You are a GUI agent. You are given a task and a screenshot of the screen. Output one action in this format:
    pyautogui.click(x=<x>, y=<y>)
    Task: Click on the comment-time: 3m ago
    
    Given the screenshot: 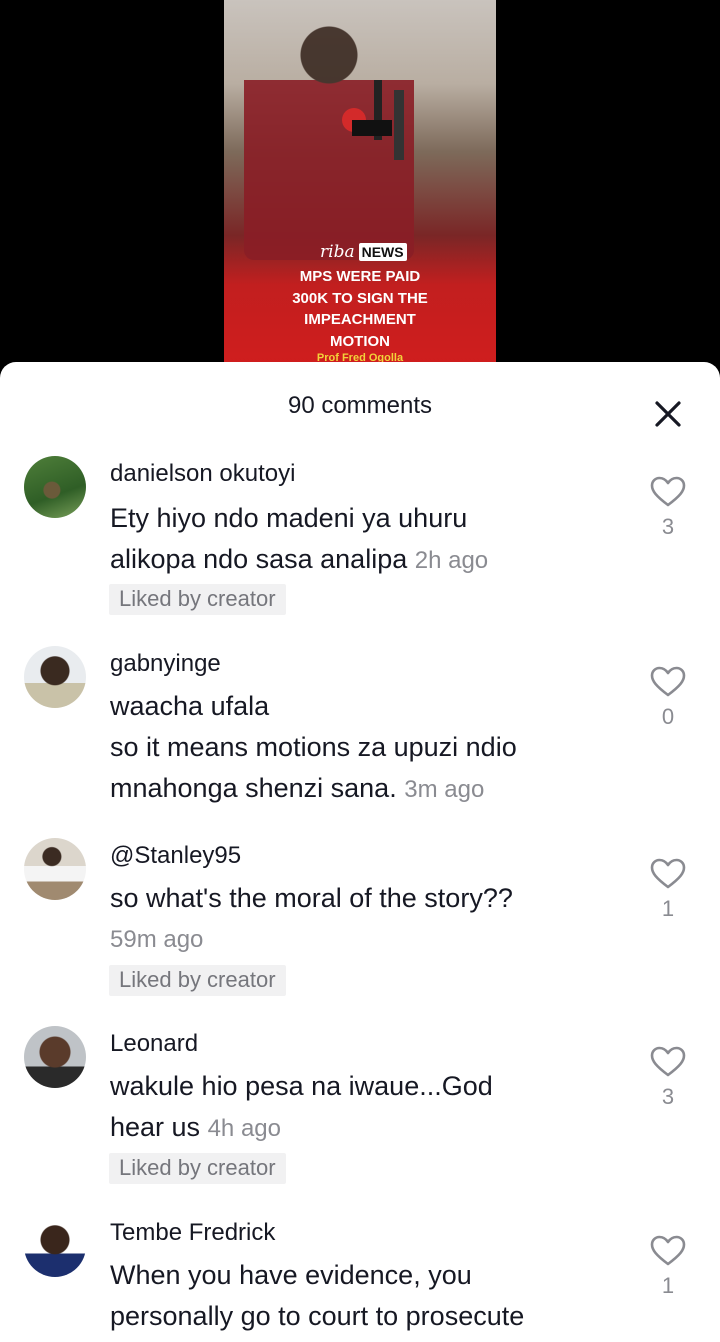 What is the action you would take?
    pyautogui.click(x=444, y=789)
    